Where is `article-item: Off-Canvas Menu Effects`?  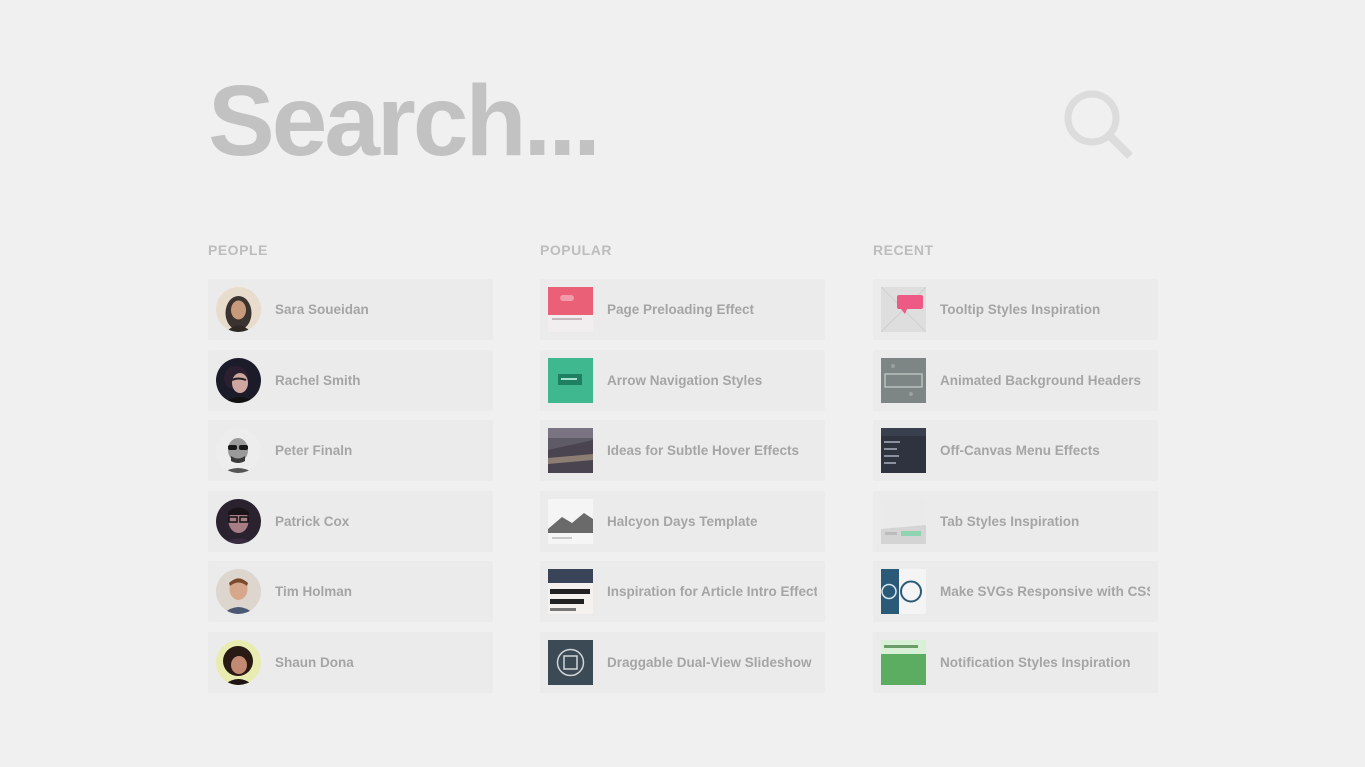 article-item: Off-Canvas Menu Effects is located at coordinates (1015, 451).